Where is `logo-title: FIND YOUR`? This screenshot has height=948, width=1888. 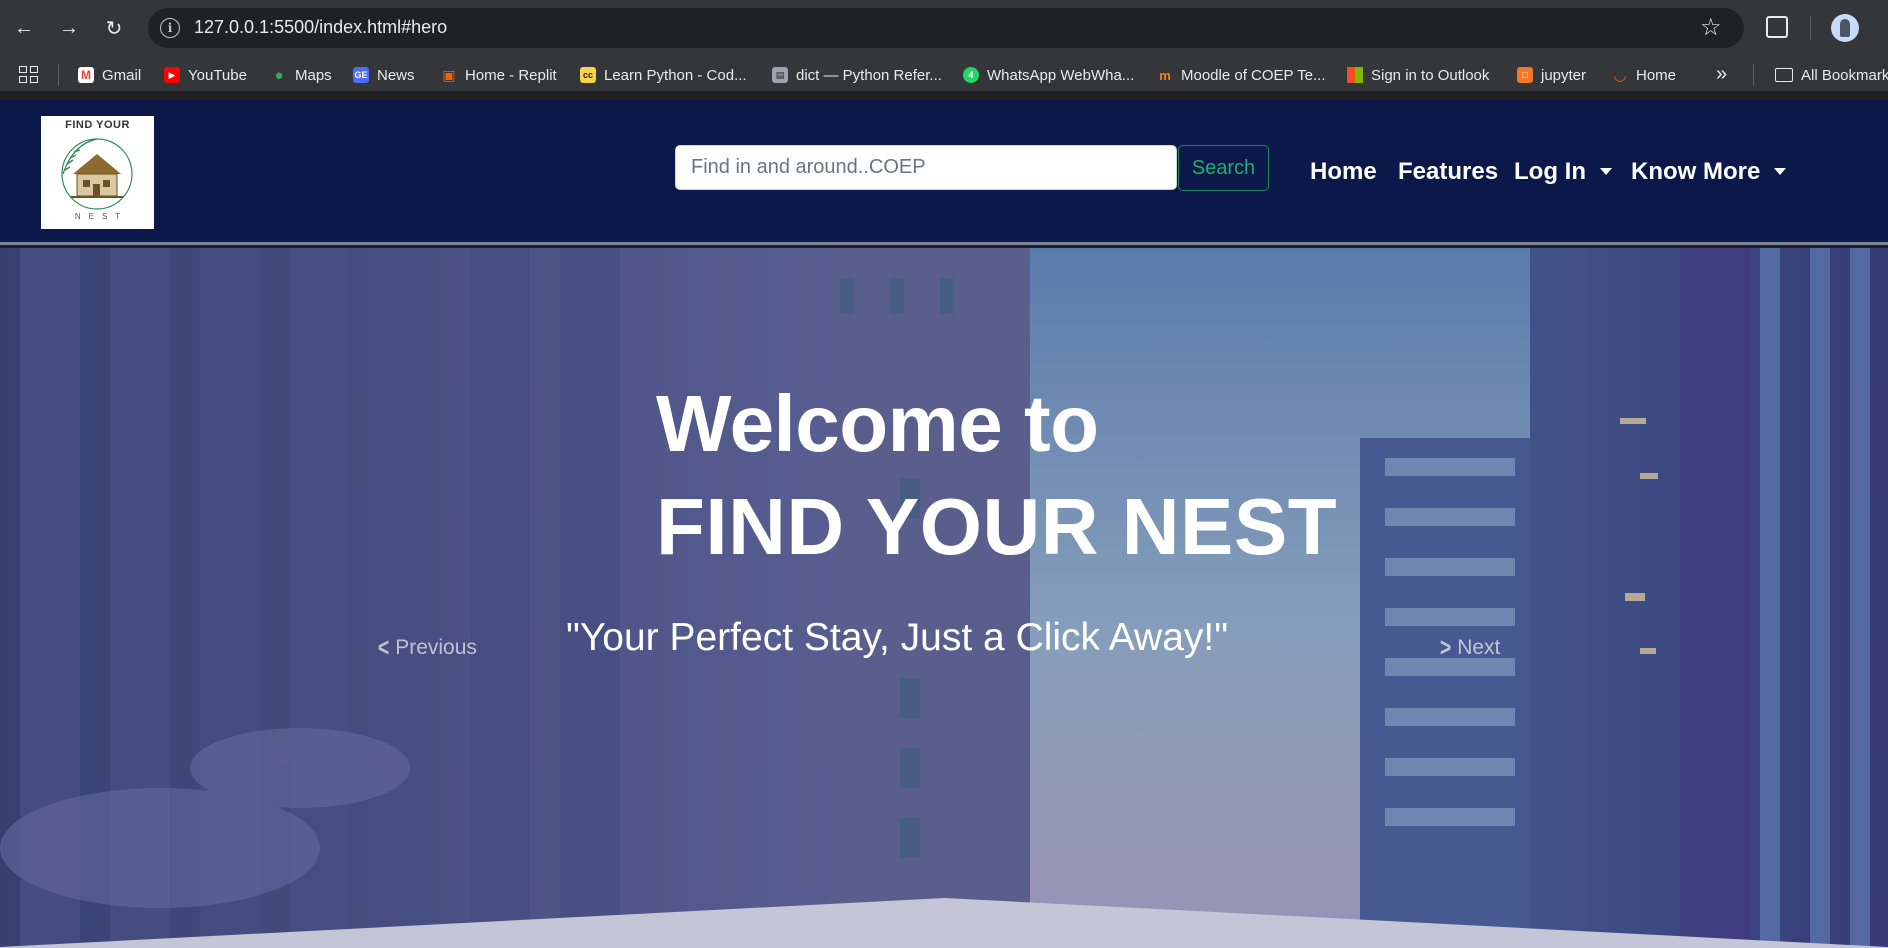 logo-title: FIND YOUR is located at coordinates (97, 125).